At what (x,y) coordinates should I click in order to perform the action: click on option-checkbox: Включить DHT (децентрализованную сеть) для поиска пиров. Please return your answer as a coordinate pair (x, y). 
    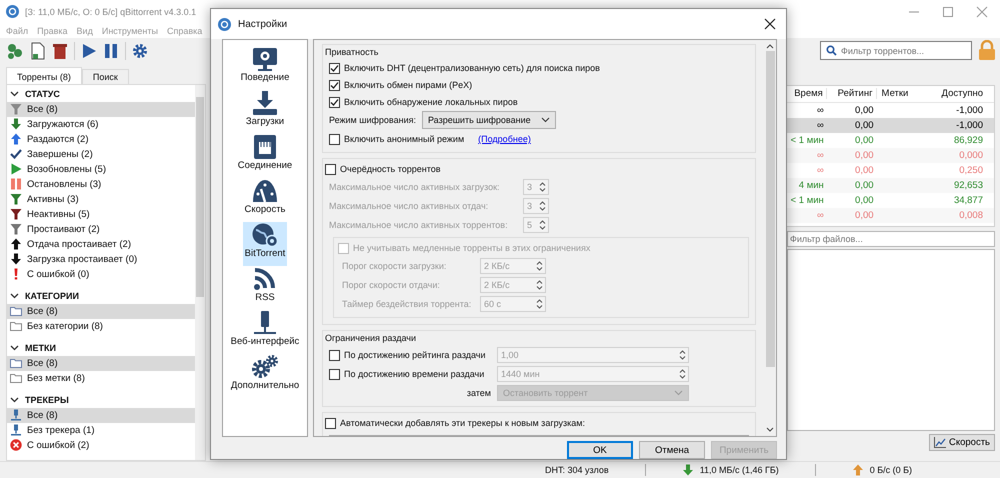
    Looking at the image, I should click on (539, 68).